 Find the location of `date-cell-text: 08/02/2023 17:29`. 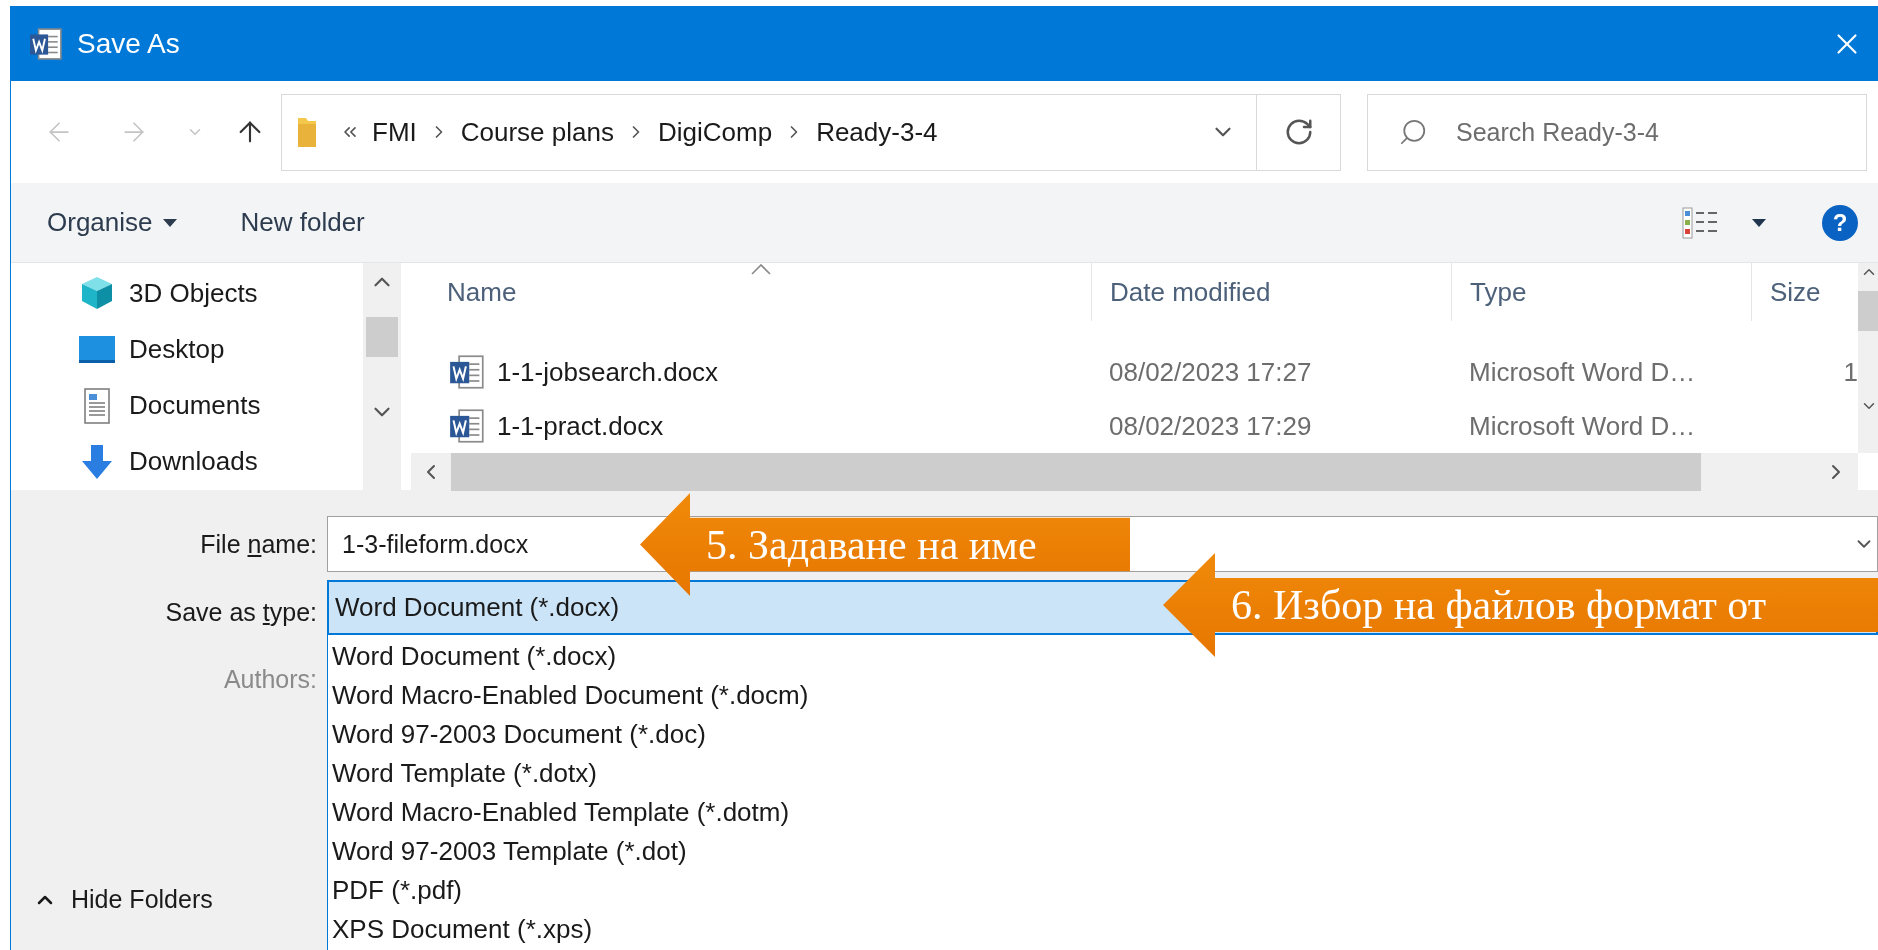

date-cell-text: 08/02/2023 17:29 is located at coordinates (1210, 426).